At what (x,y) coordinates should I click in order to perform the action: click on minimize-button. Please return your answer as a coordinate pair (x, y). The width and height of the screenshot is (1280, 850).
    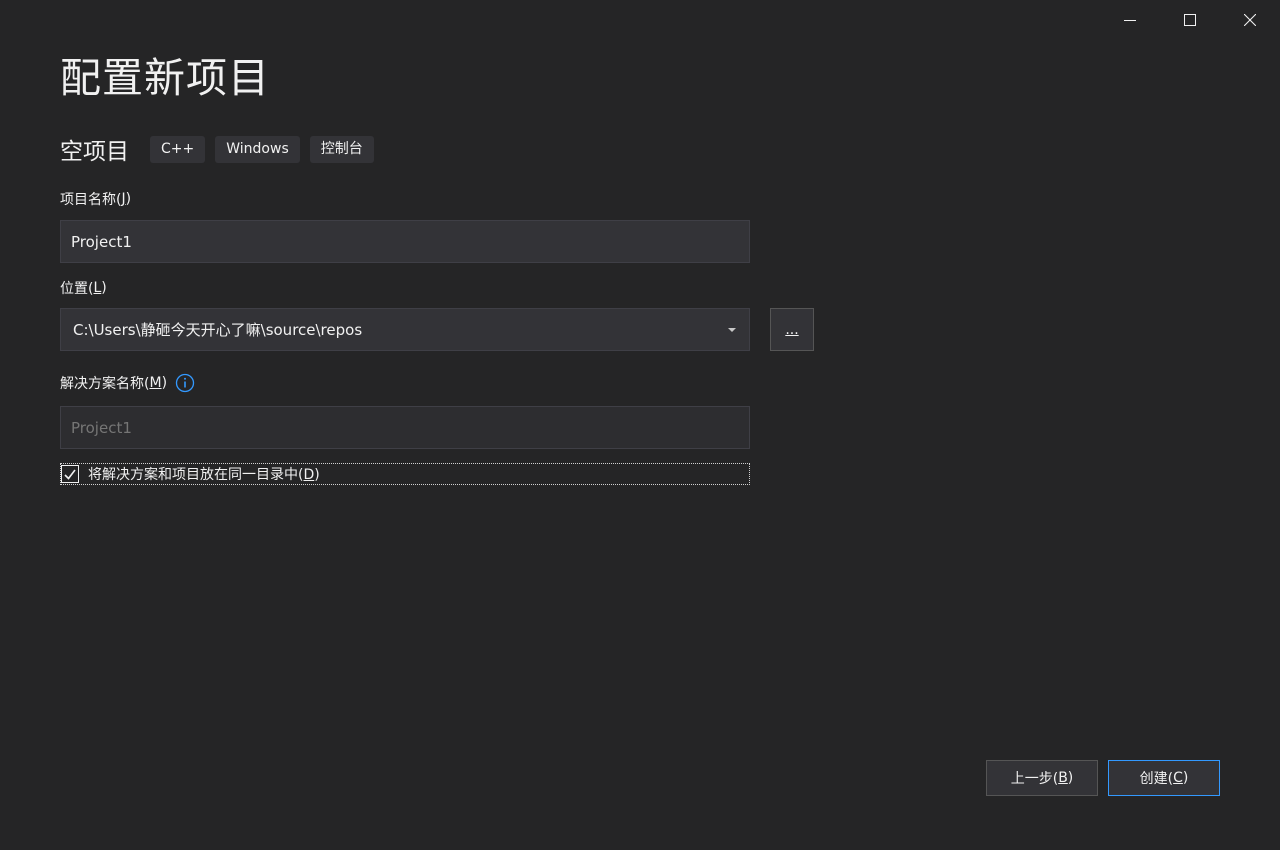
    Looking at the image, I should click on (1130, 20).